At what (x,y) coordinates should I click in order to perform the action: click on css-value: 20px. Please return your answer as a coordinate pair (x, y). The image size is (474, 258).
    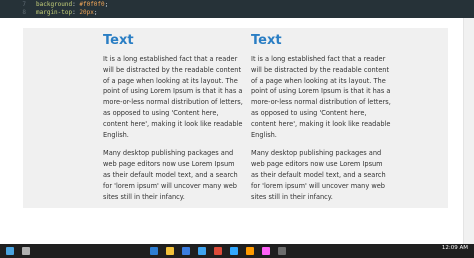
    Looking at the image, I should click on (86, 12).